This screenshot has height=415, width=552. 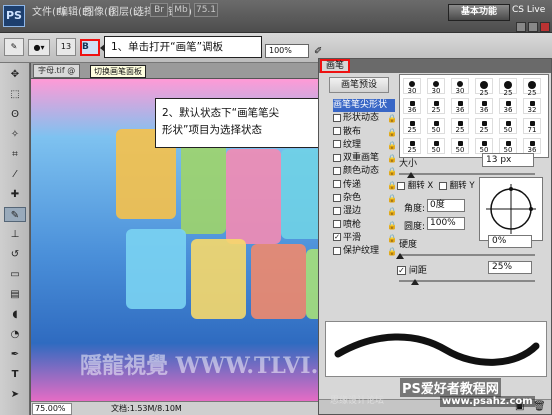 I want to click on move-tool-icon: ✥, so click(x=15, y=74).